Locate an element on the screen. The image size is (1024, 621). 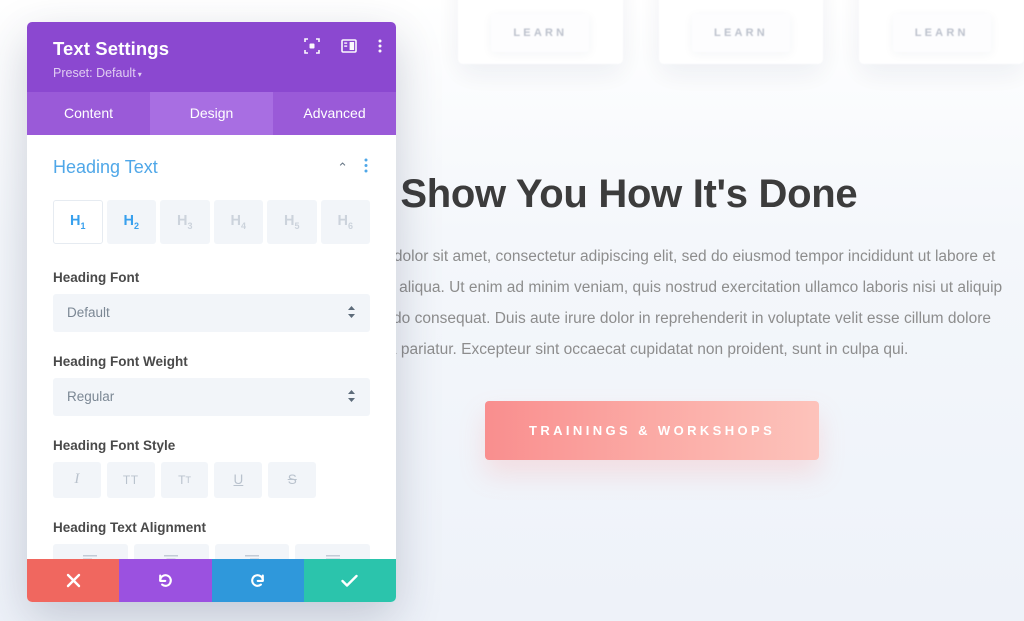
preset-label: Preset: Default is located at coordinates (94, 73).